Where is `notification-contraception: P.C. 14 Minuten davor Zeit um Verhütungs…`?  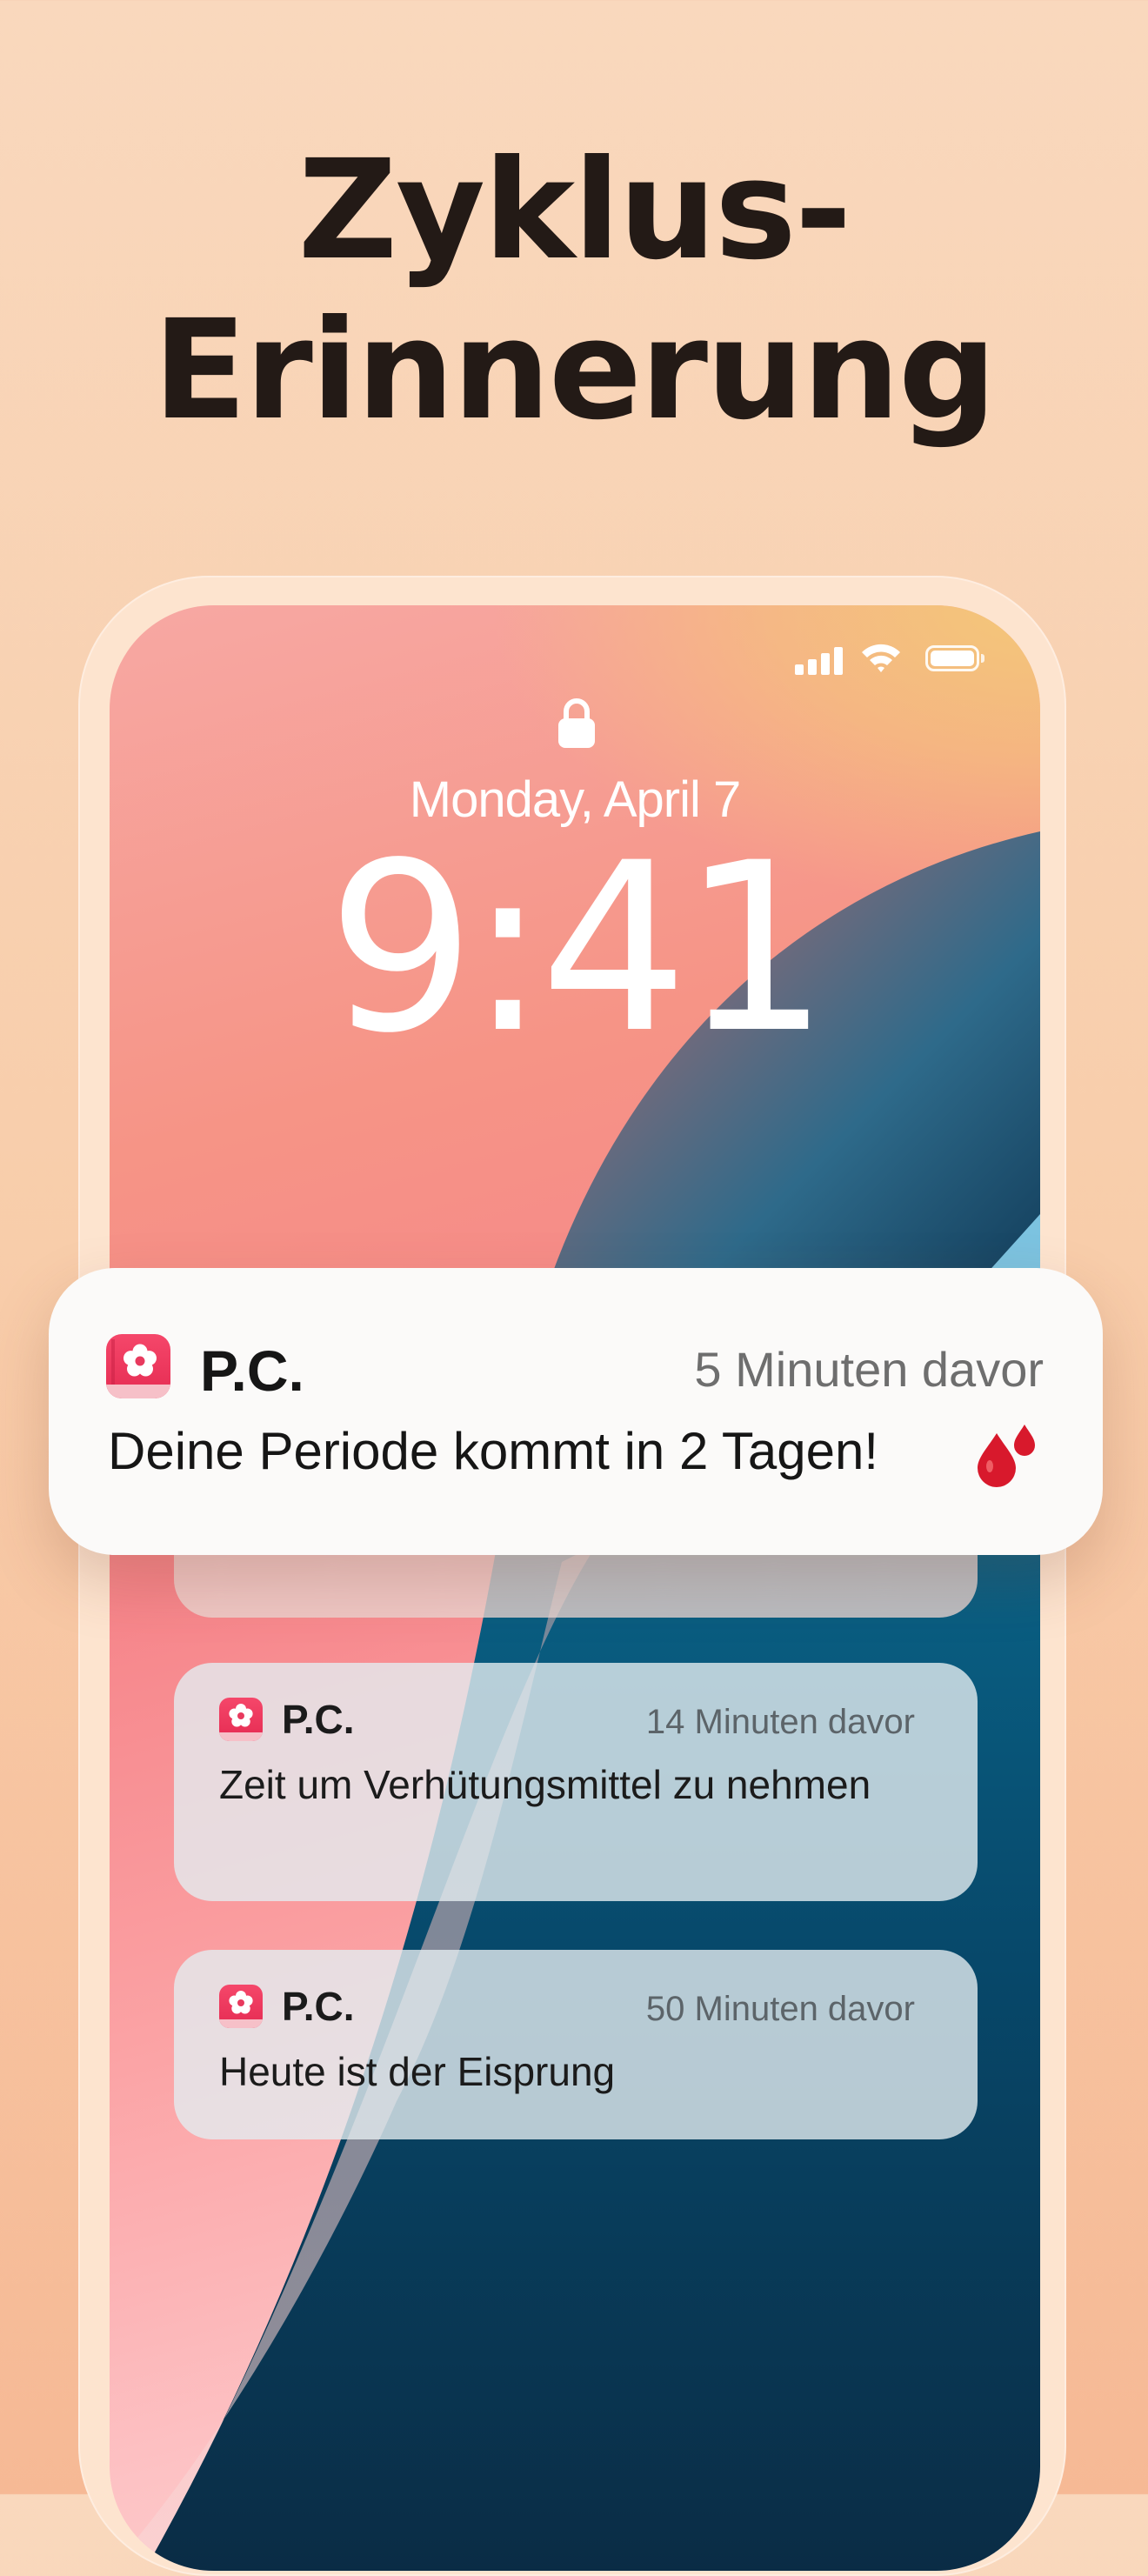
notification-contraception: P.C. 14 Minuten davor Zeit um Verhütungs… is located at coordinates (576, 1782).